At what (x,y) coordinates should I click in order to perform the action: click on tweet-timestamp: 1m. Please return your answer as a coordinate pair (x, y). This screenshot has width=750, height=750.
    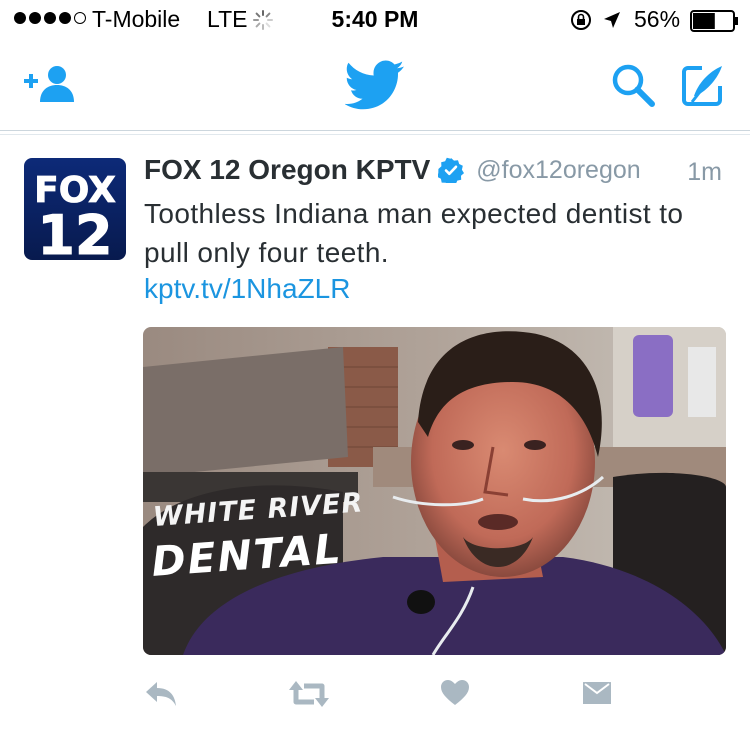
    Looking at the image, I should click on (704, 172).